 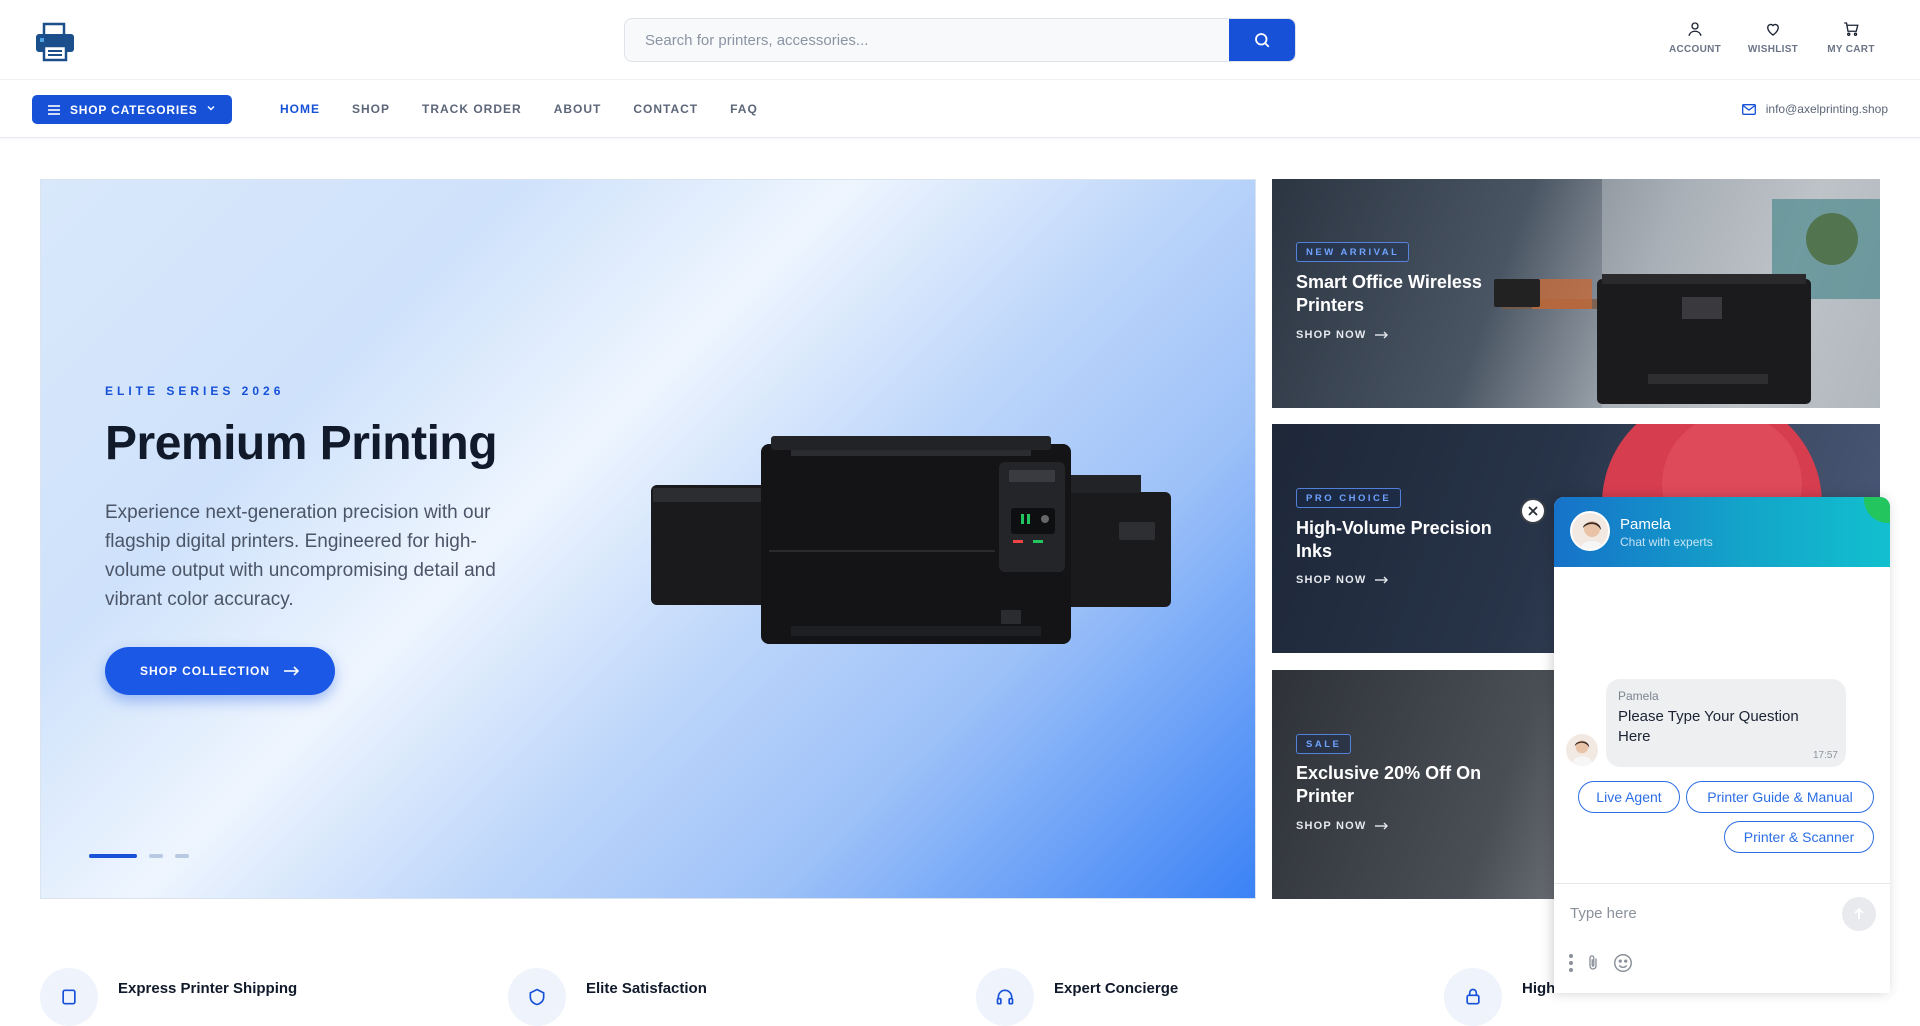 I want to click on feature-title: High, so click(x=1539, y=988).